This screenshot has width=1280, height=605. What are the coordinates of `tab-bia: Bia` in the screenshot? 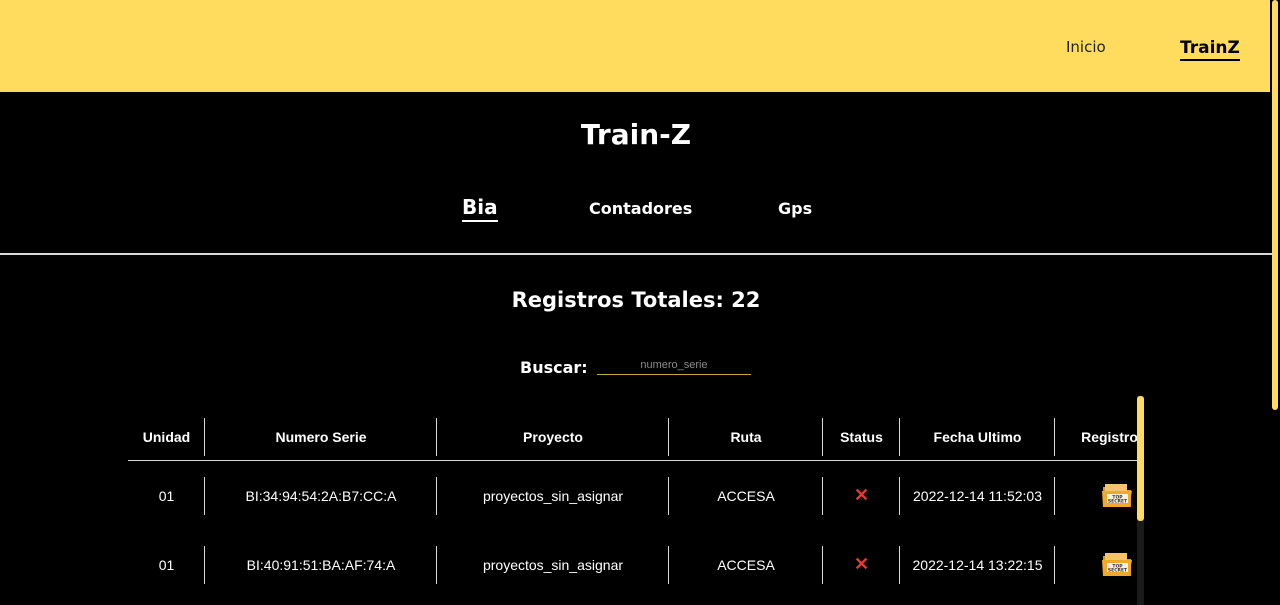 It's located at (480, 208).